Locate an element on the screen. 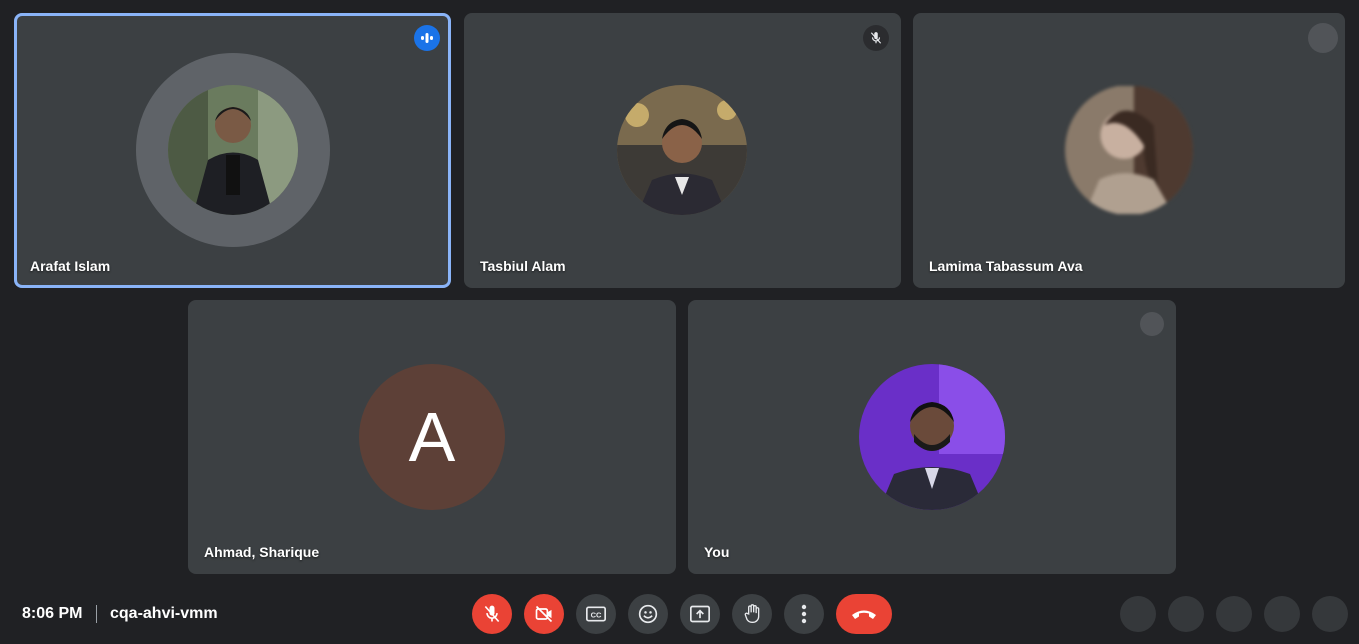  present-button is located at coordinates (700, 614).